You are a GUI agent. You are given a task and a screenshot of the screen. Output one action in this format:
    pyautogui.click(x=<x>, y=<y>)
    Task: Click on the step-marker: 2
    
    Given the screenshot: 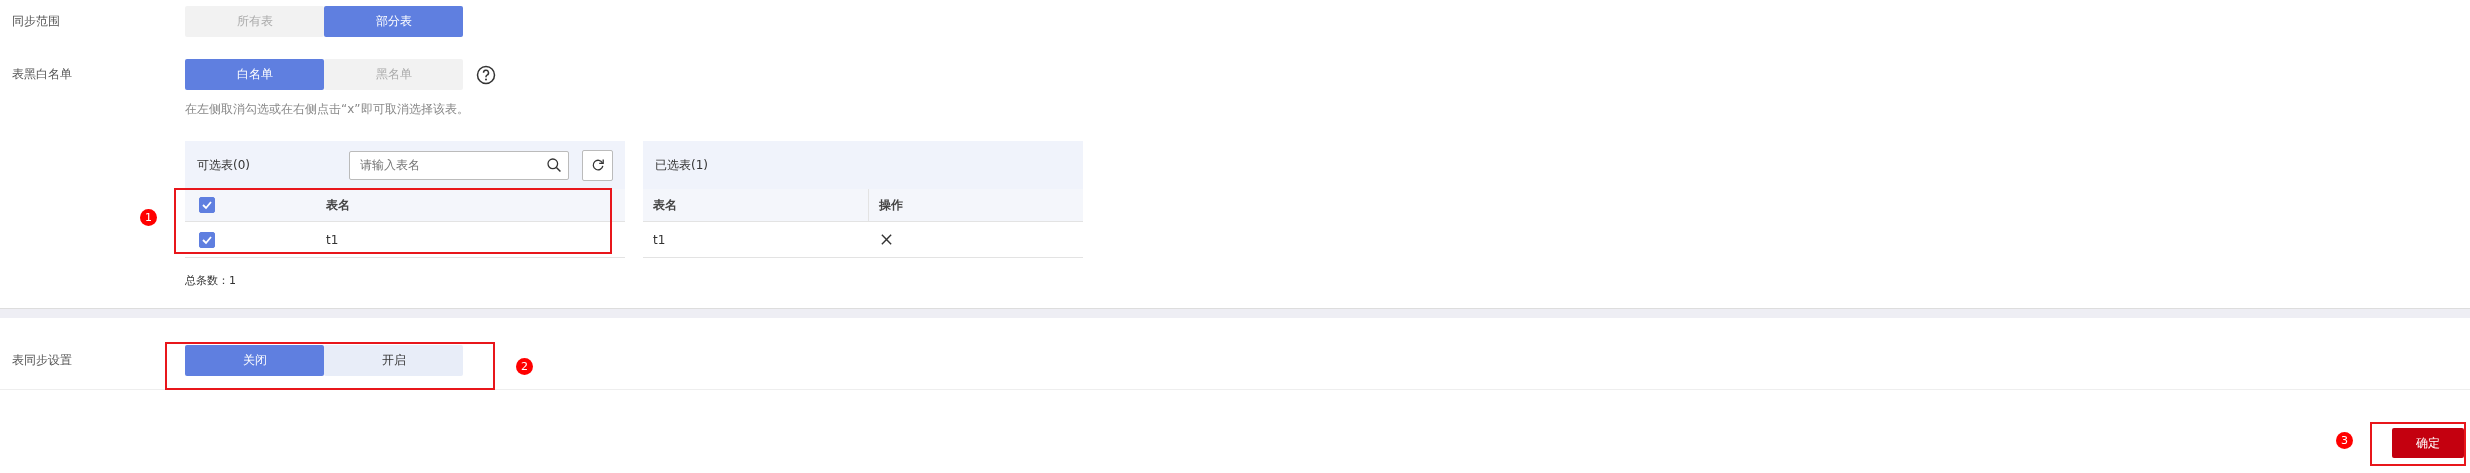 What is the action you would take?
    pyautogui.click(x=524, y=366)
    